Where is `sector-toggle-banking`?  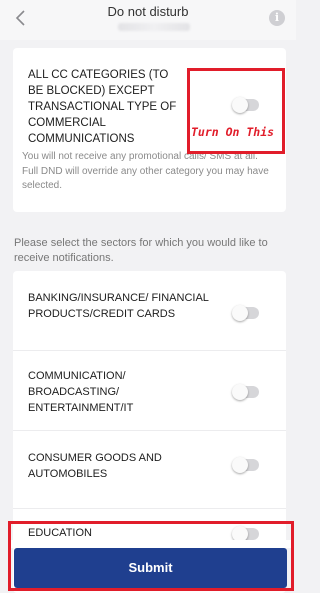
sector-toggle-banking is located at coordinates (245, 313).